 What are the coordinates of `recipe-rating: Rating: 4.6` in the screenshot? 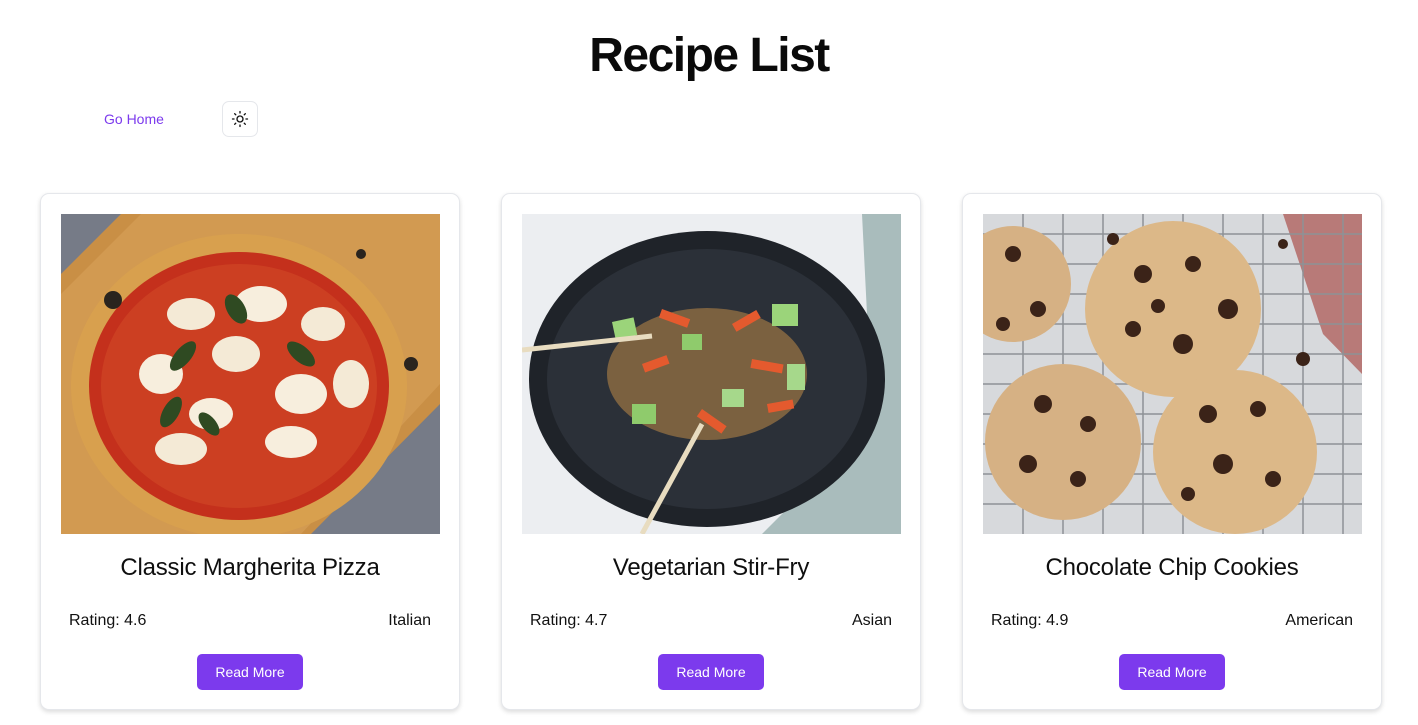 It's located at (108, 620).